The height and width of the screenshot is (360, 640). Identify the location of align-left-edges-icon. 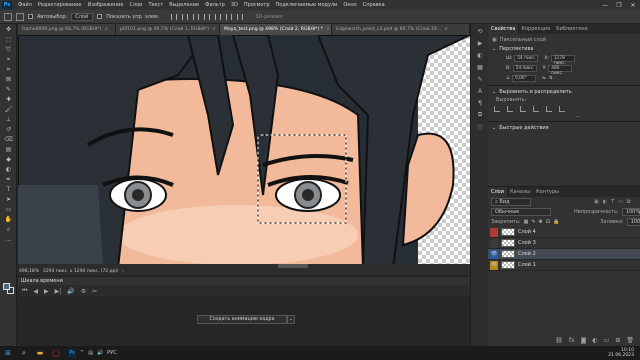
(497, 108).